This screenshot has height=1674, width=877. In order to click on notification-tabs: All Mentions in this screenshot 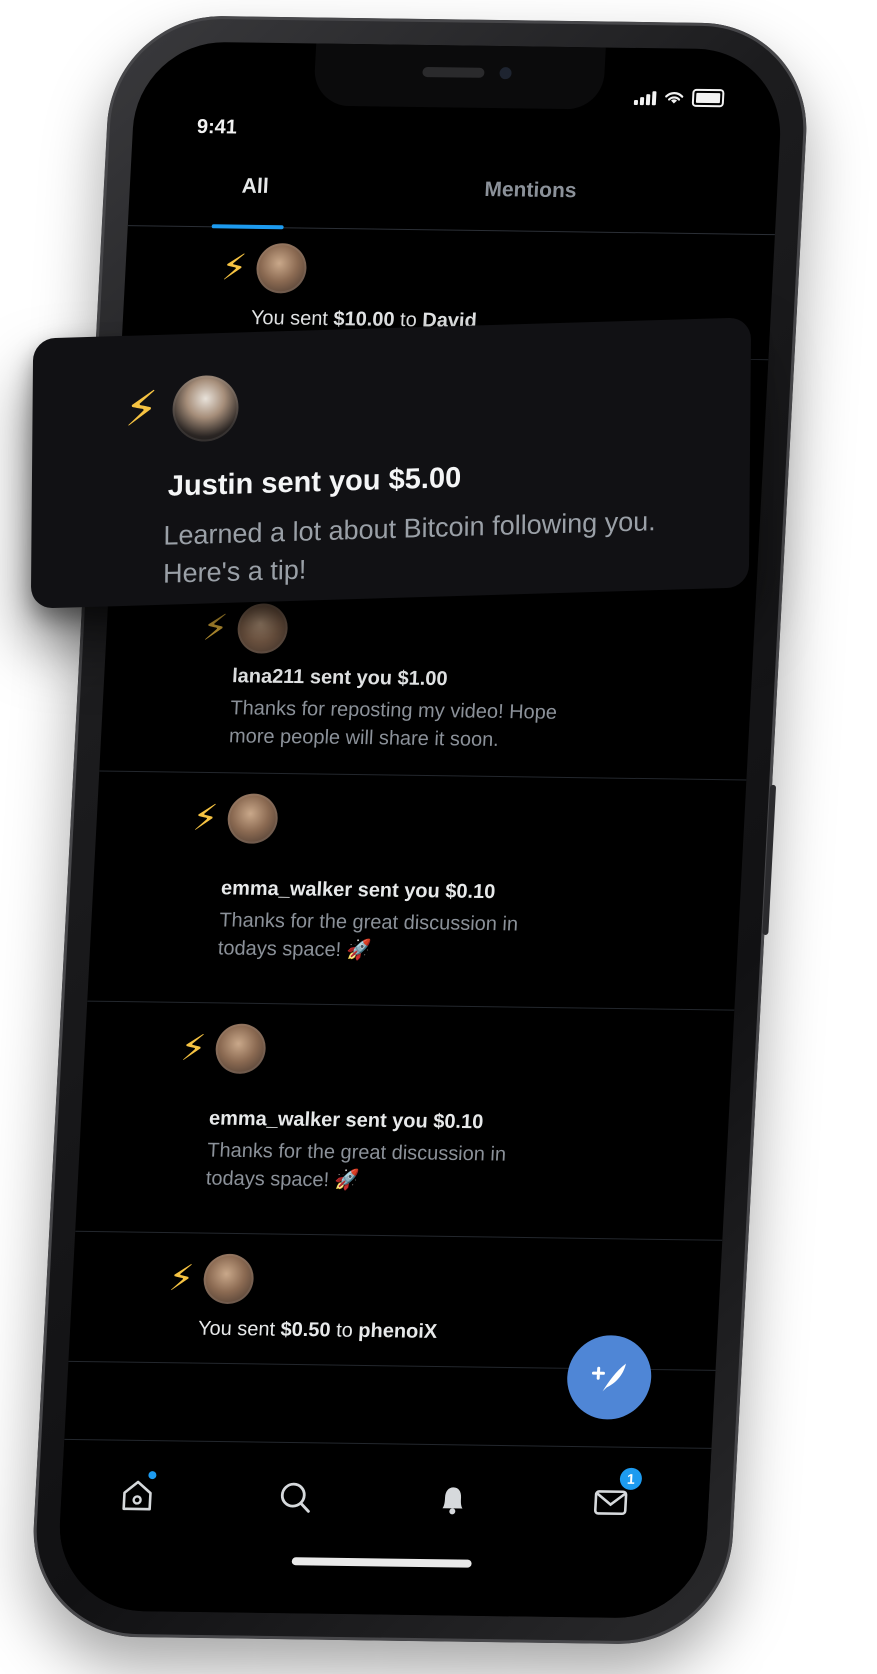, I will do `click(453, 193)`.